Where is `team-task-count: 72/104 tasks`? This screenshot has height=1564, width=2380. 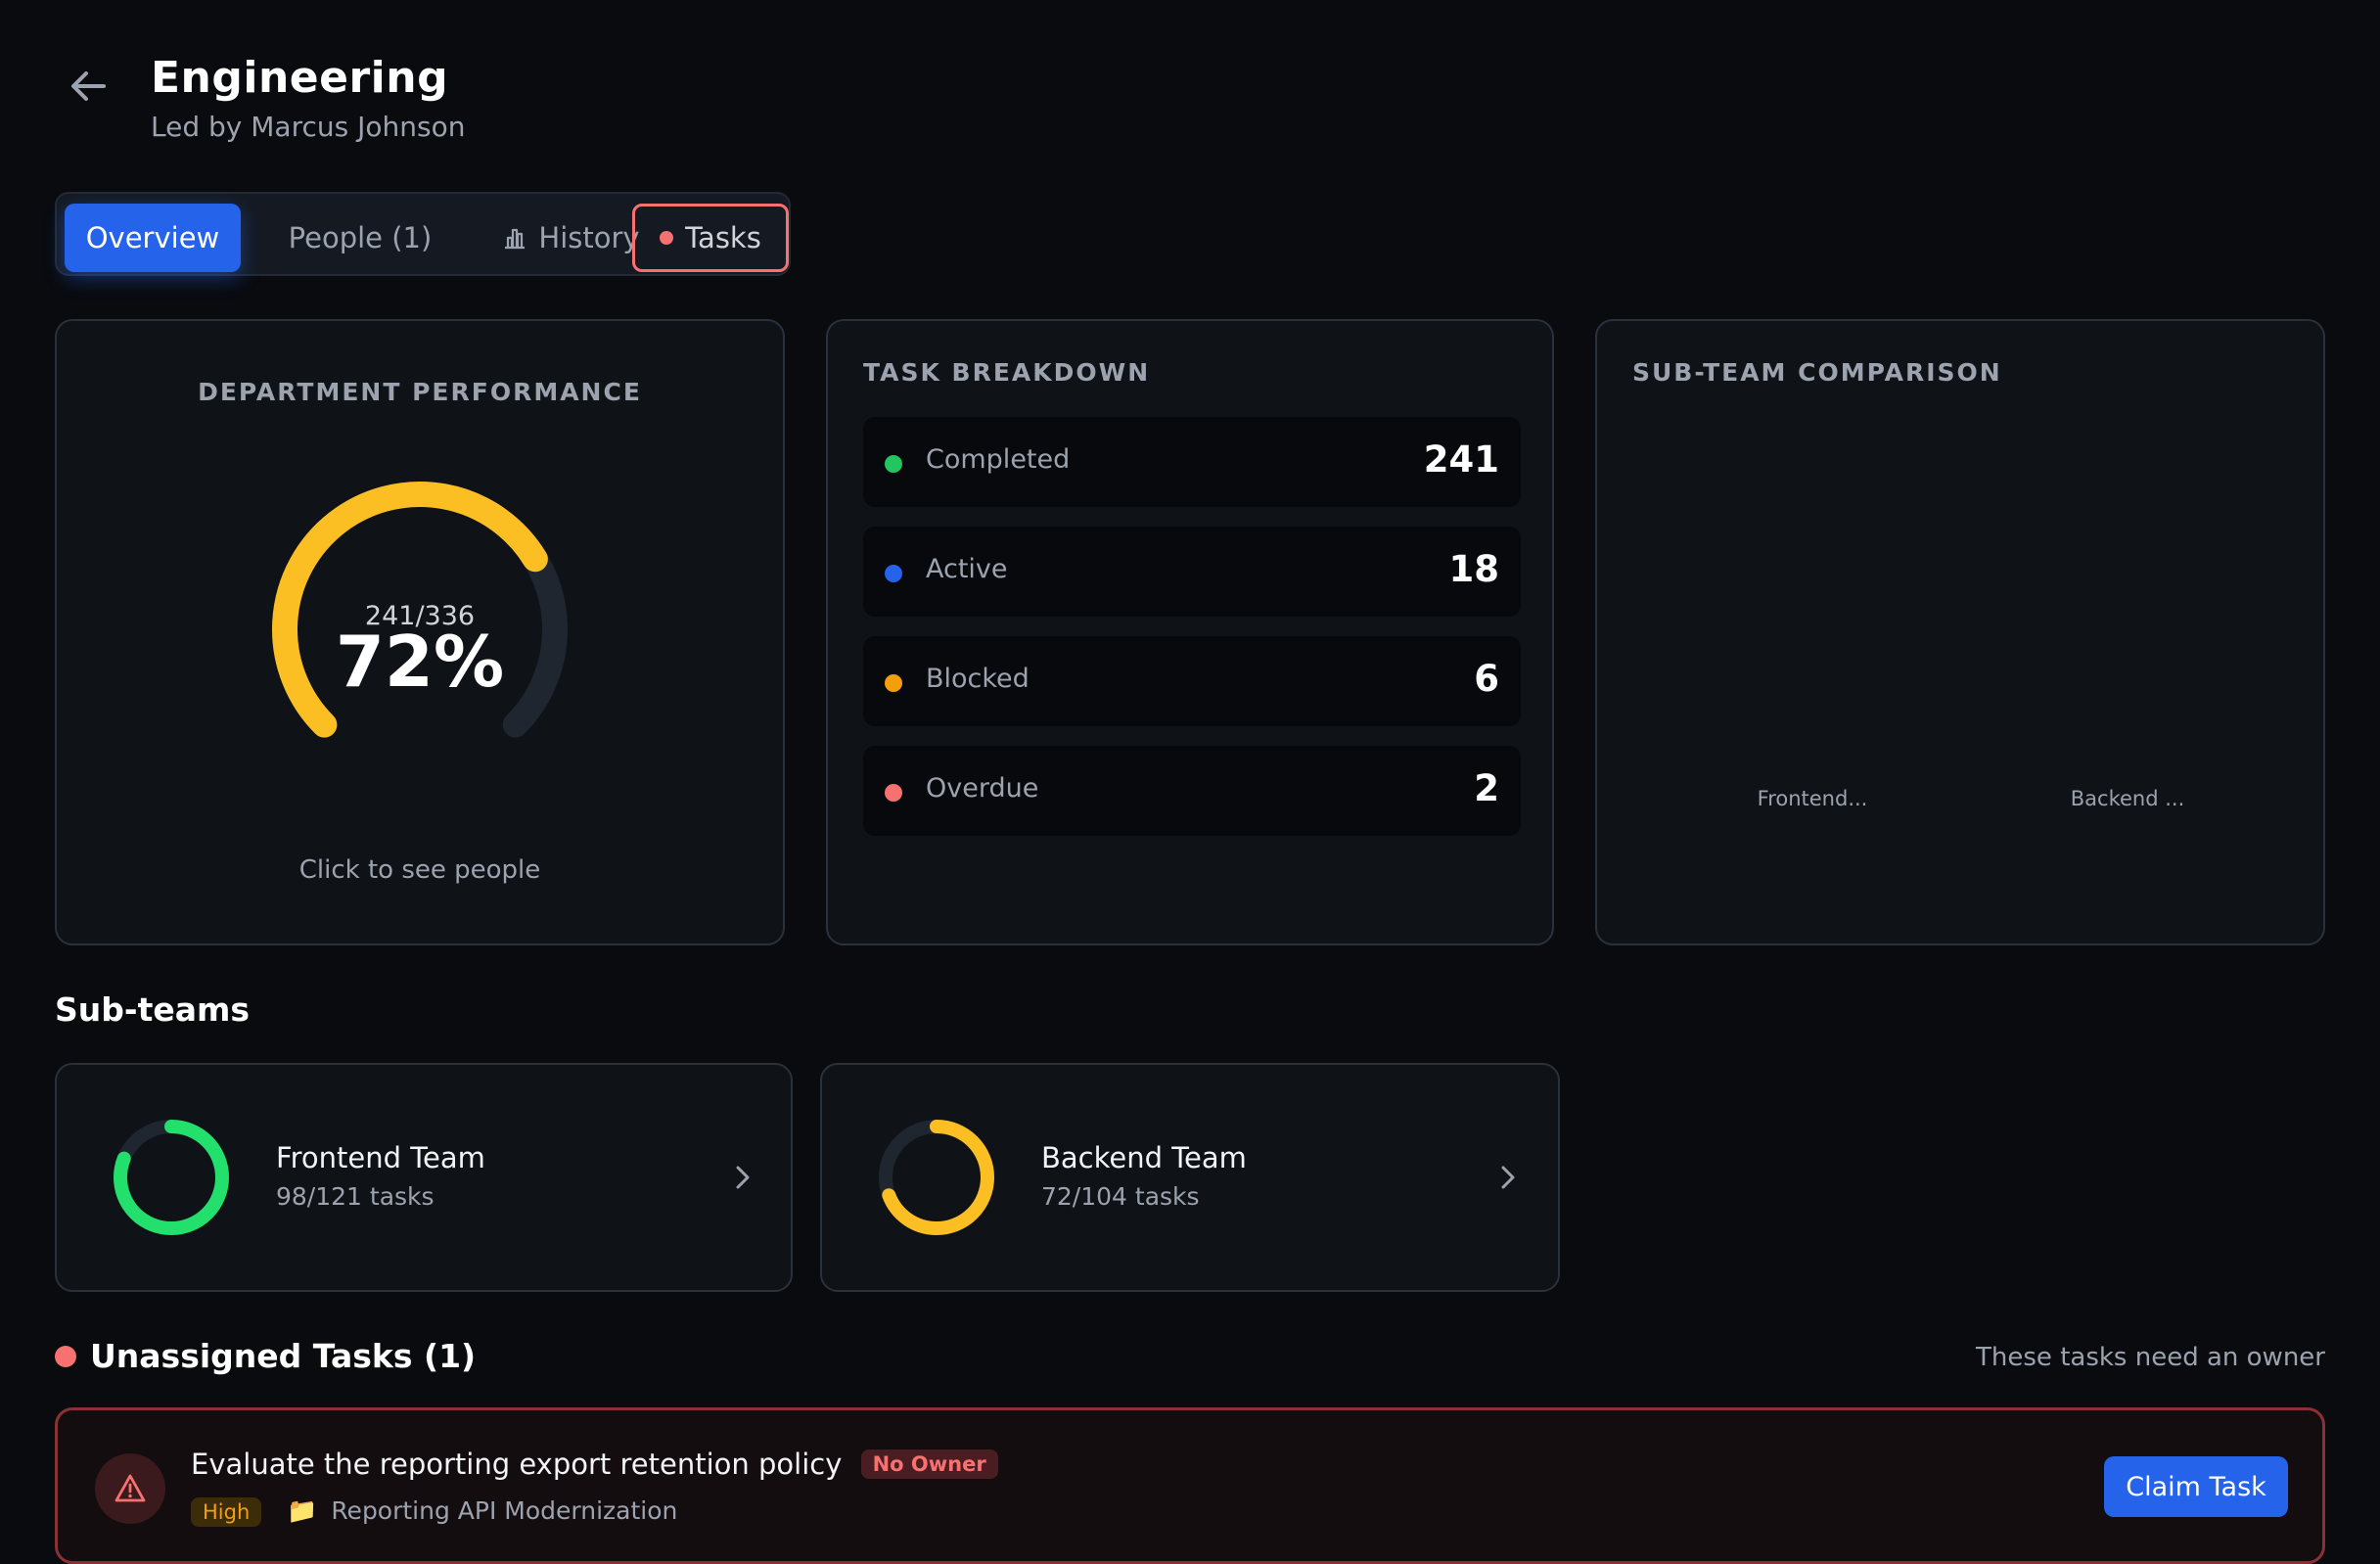 team-task-count: 72/104 tasks is located at coordinates (1120, 1196).